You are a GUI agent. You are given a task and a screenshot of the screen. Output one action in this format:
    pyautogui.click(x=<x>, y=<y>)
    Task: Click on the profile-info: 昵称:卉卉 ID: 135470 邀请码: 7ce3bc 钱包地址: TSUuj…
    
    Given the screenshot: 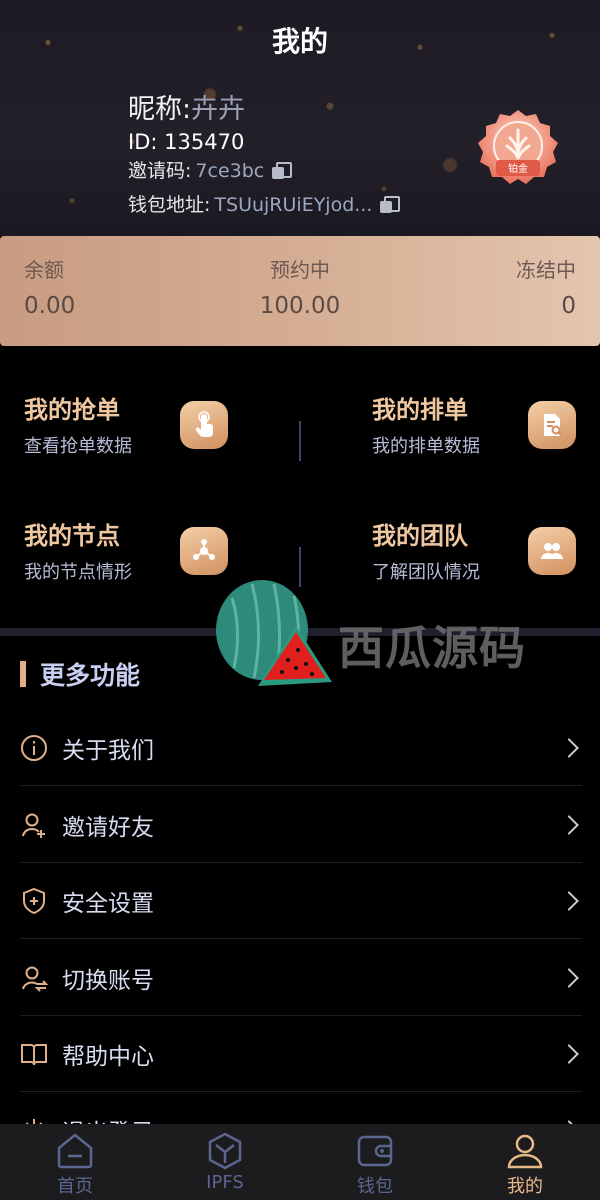 What is the action you would take?
    pyautogui.click(x=264, y=156)
    